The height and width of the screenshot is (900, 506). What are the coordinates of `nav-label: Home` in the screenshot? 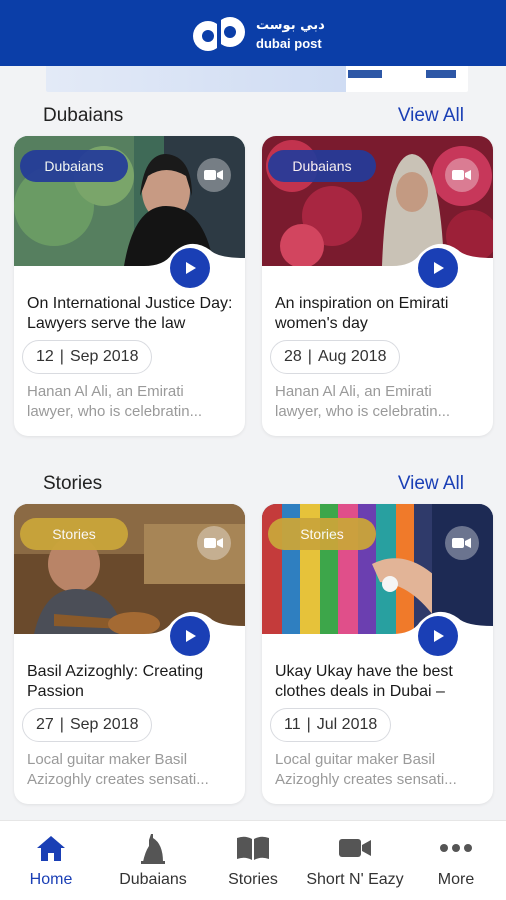 It's located at (51, 879).